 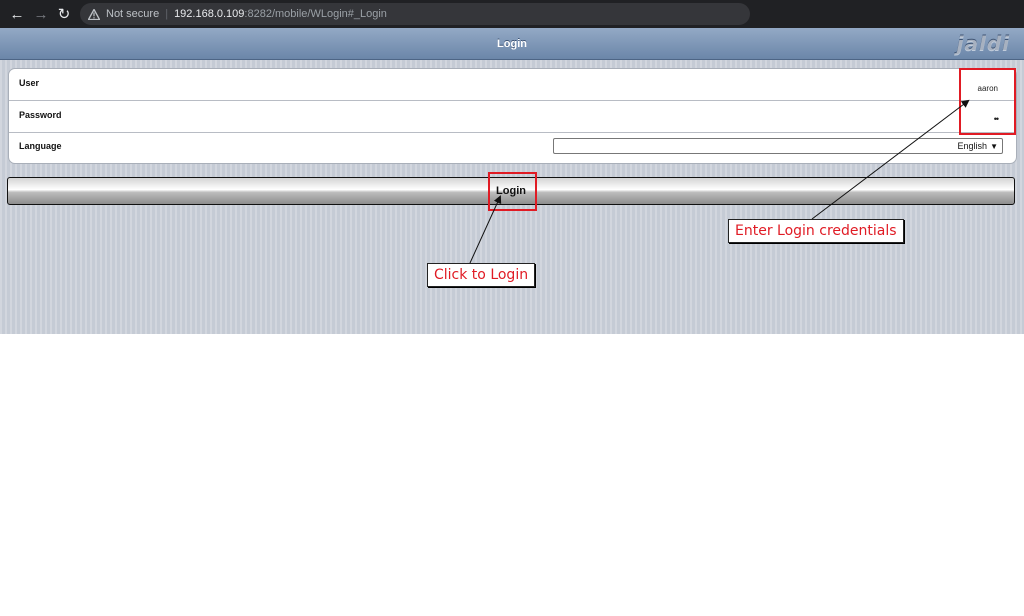 I want to click on password-input: ••, so click(x=996, y=119).